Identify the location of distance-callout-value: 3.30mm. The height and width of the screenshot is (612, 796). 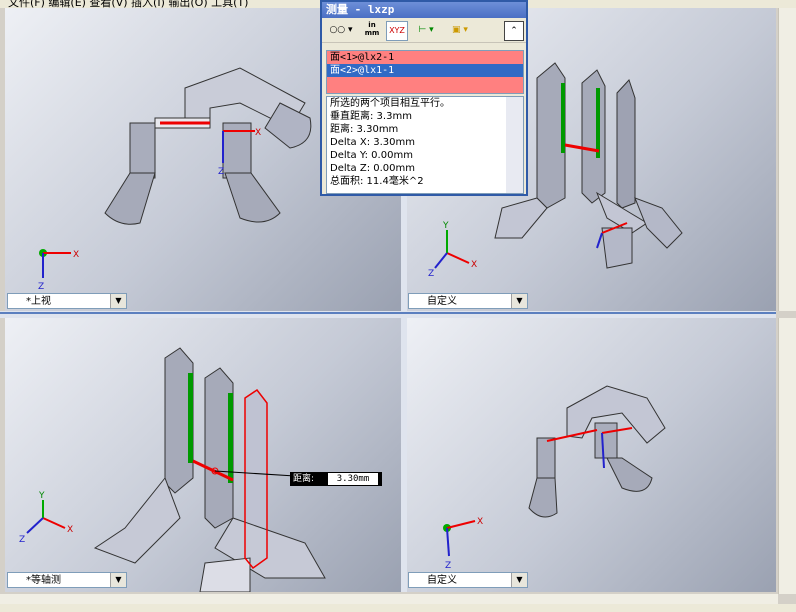
(353, 479).